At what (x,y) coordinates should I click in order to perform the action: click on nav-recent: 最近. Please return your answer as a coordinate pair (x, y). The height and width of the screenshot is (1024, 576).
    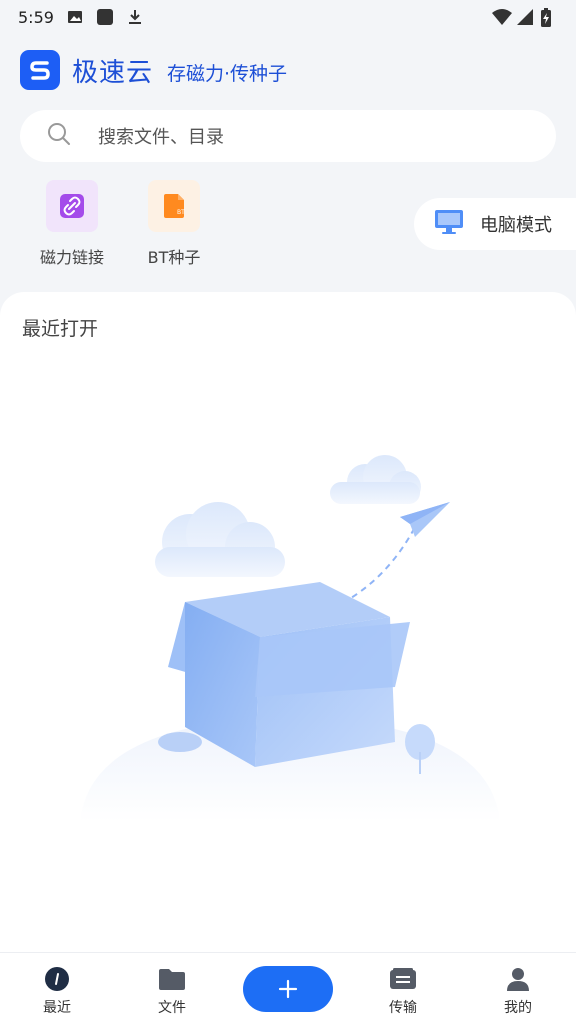
    Looking at the image, I should click on (57, 991).